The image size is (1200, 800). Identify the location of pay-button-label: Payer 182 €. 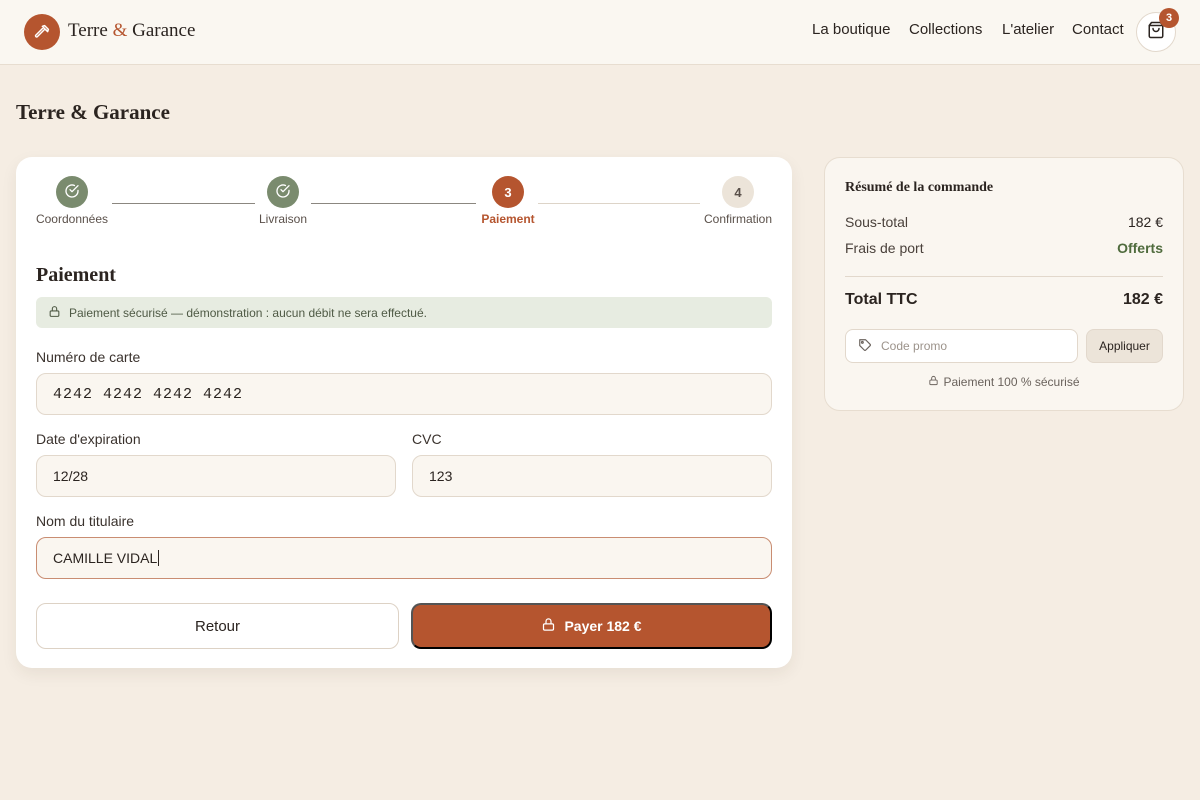
(603, 626).